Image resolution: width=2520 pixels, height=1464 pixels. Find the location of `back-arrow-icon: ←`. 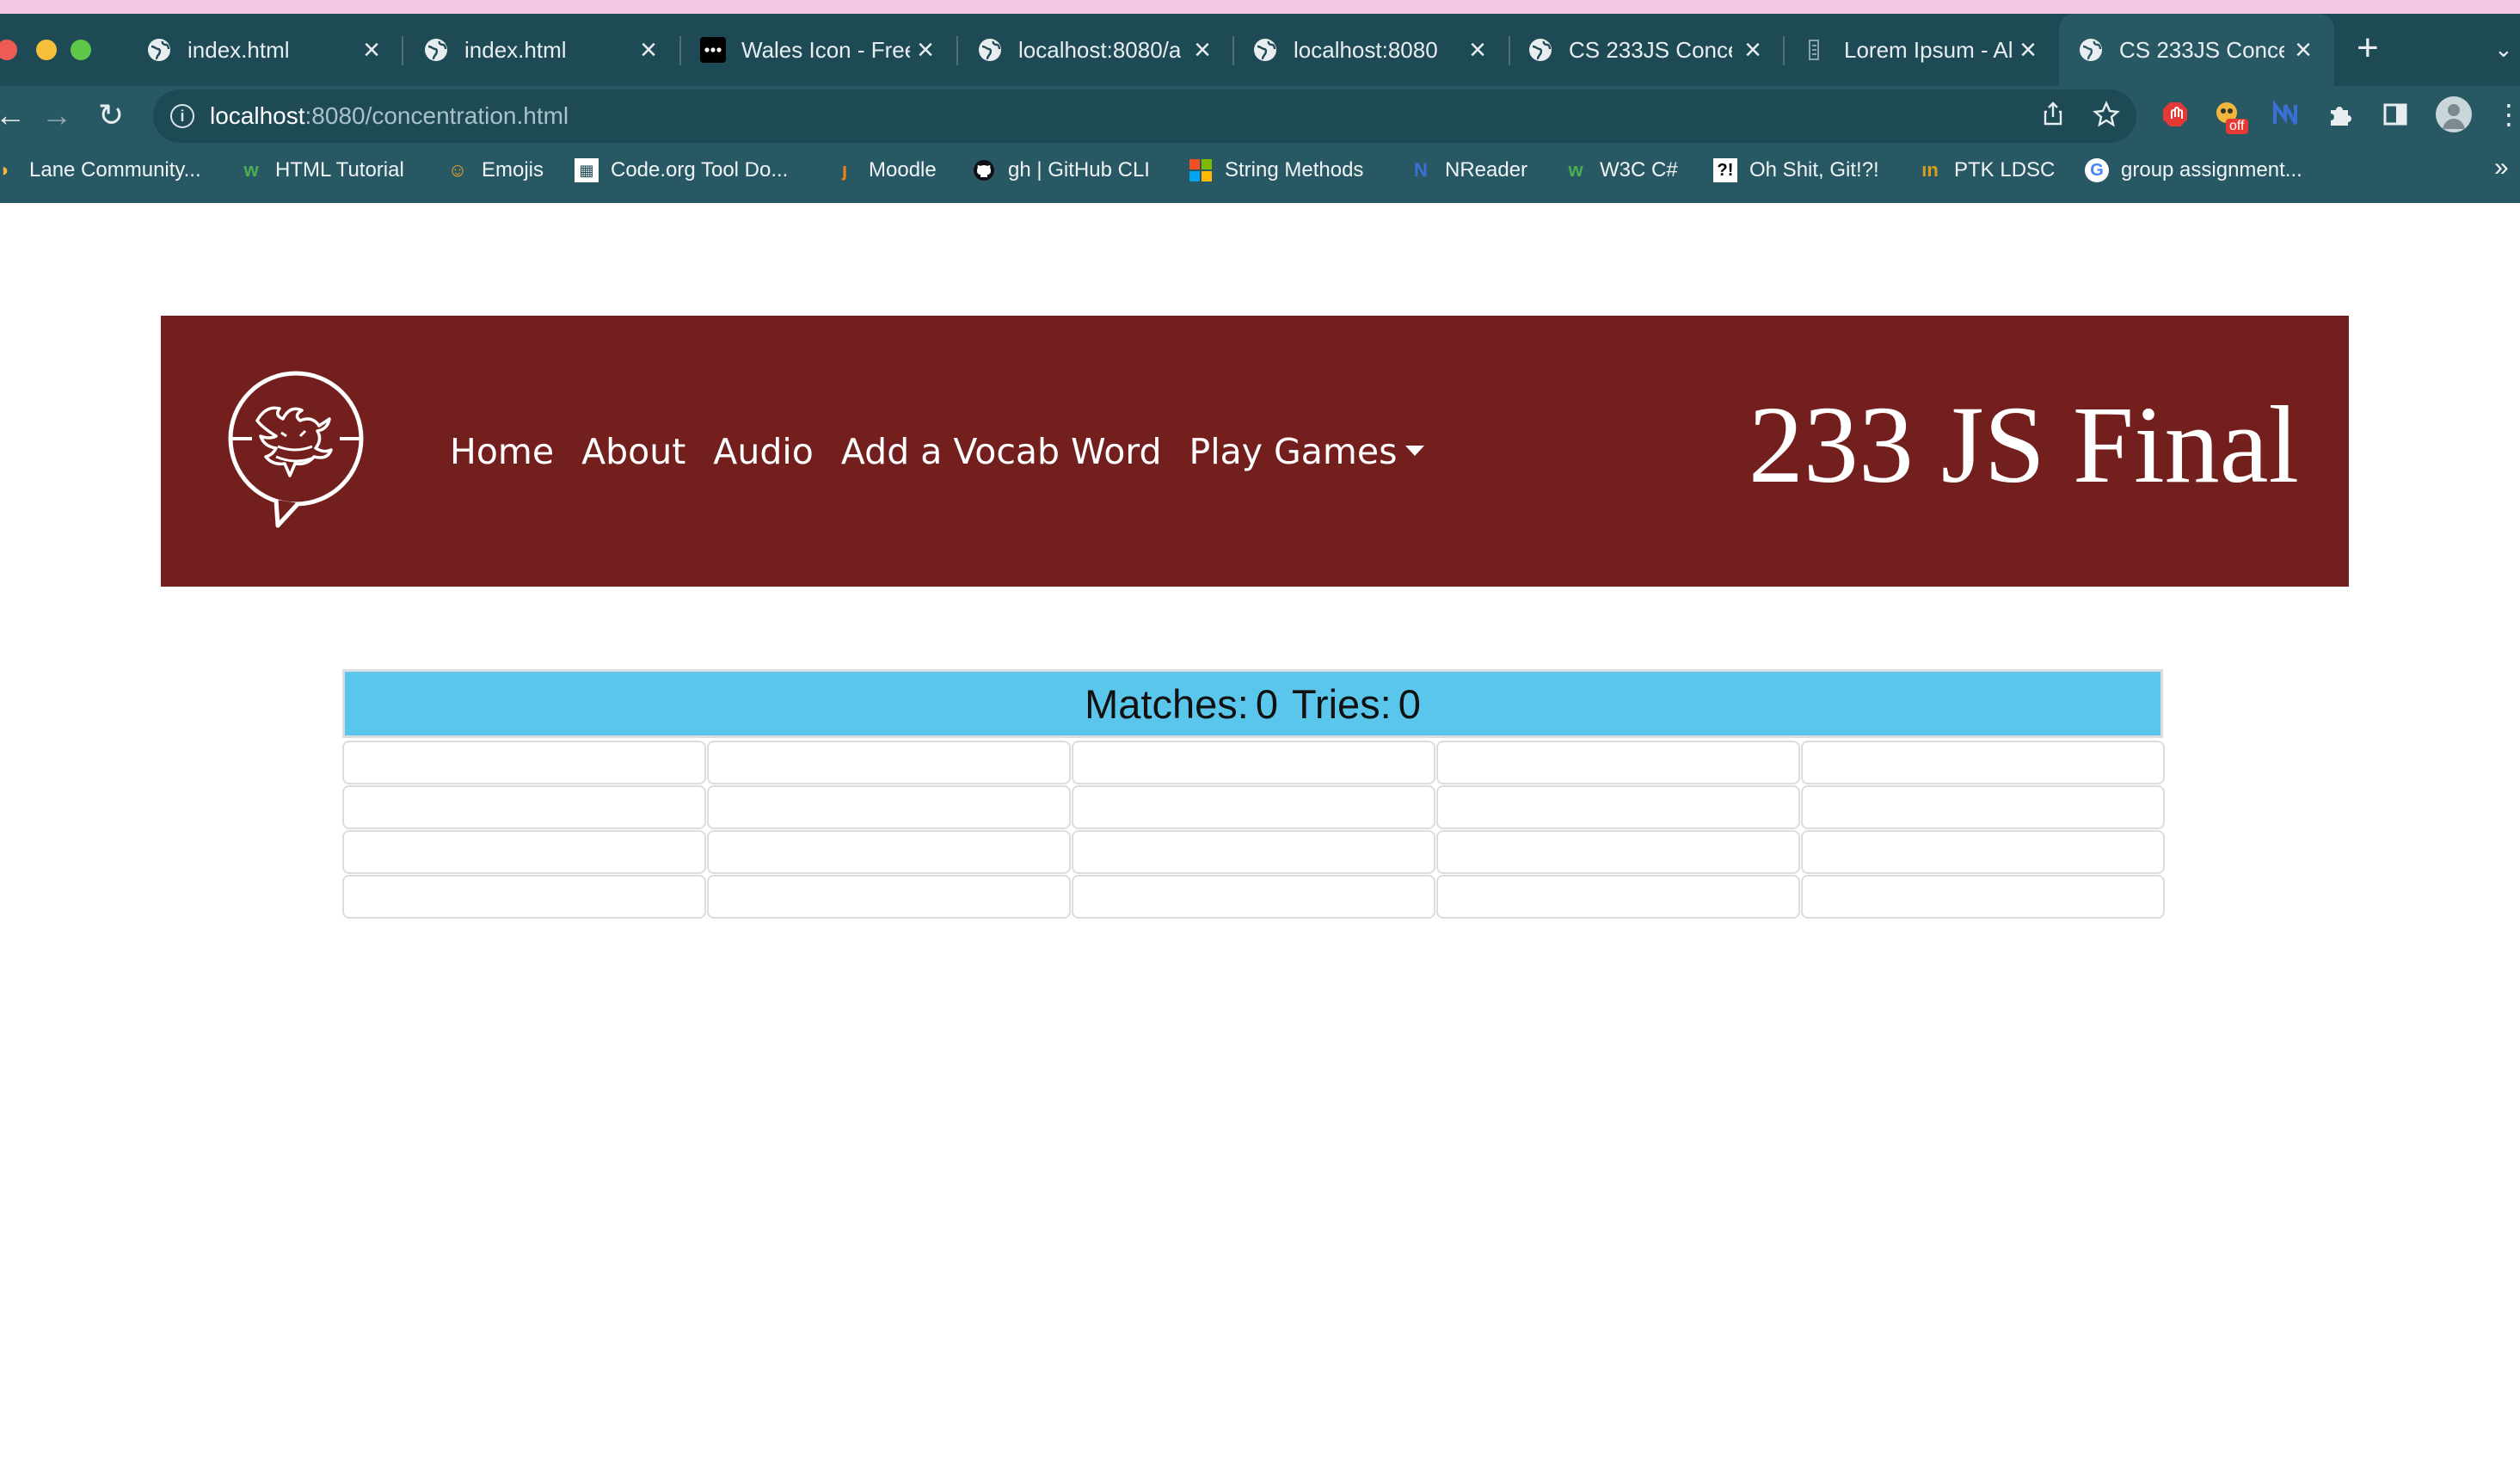

back-arrow-icon: ← is located at coordinates (13, 115).